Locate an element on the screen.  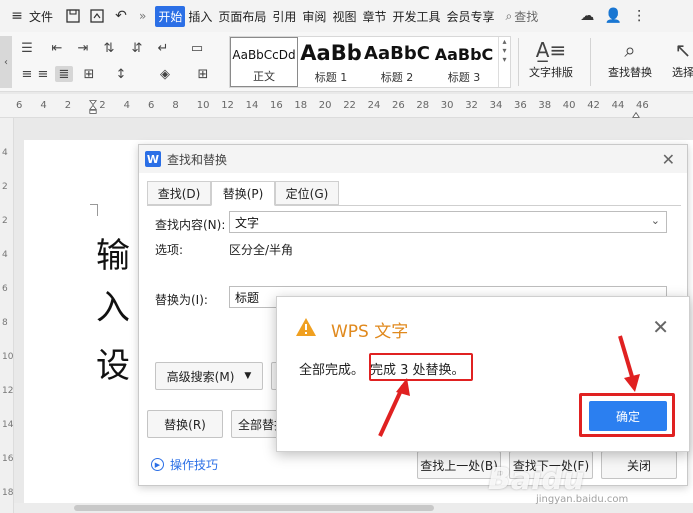
style-heading-1-preview: AaBb is located at coordinates (331, 53).